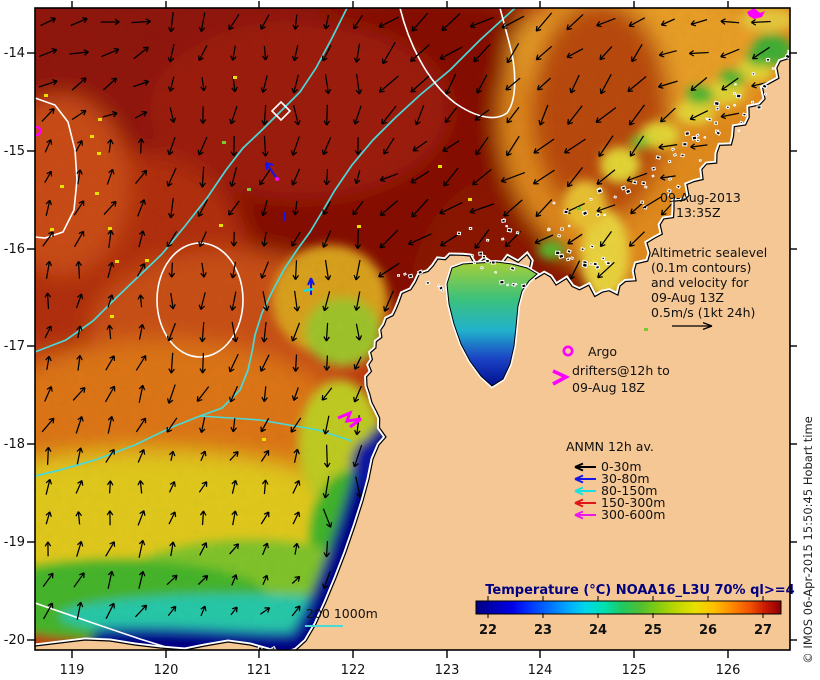 The image size is (820, 680). What do you see at coordinates (700, 282) in the screenshot?
I see `altimetric-note-line3: and velocity for` at bounding box center [700, 282].